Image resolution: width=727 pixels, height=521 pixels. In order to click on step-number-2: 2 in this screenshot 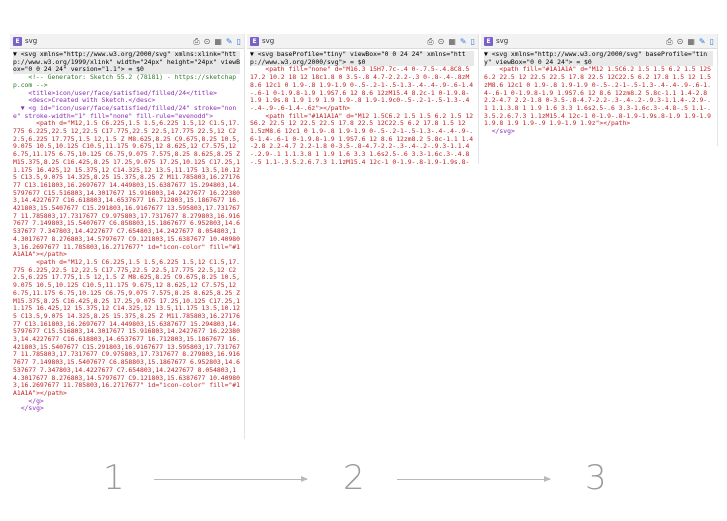, I will do `click(354, 478)`.